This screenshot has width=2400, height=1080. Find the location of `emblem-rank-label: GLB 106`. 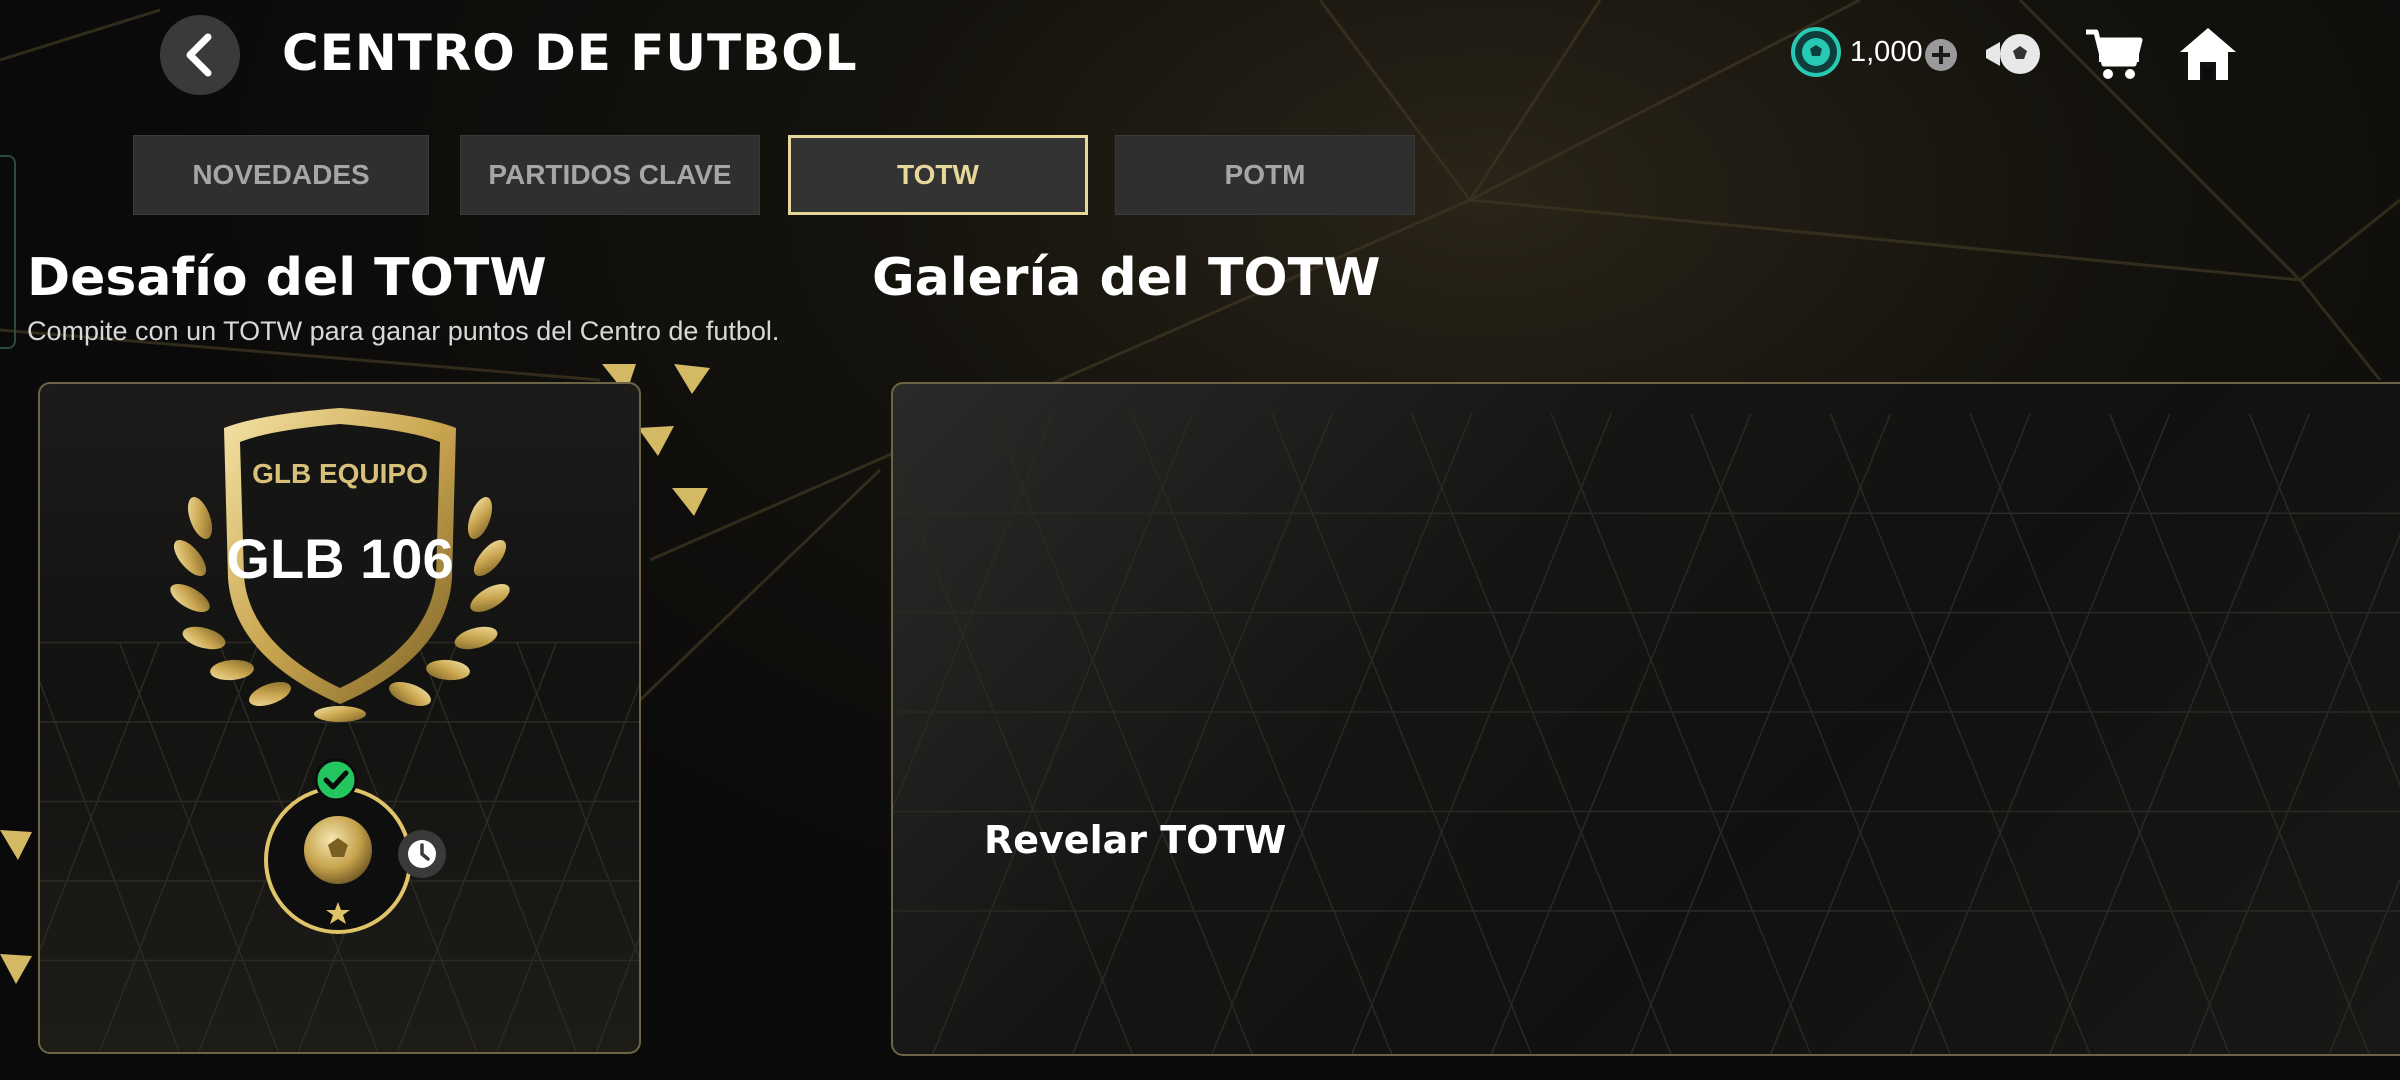

emblem-rank-label: GLB 106 is located at coordinates (340, 558).